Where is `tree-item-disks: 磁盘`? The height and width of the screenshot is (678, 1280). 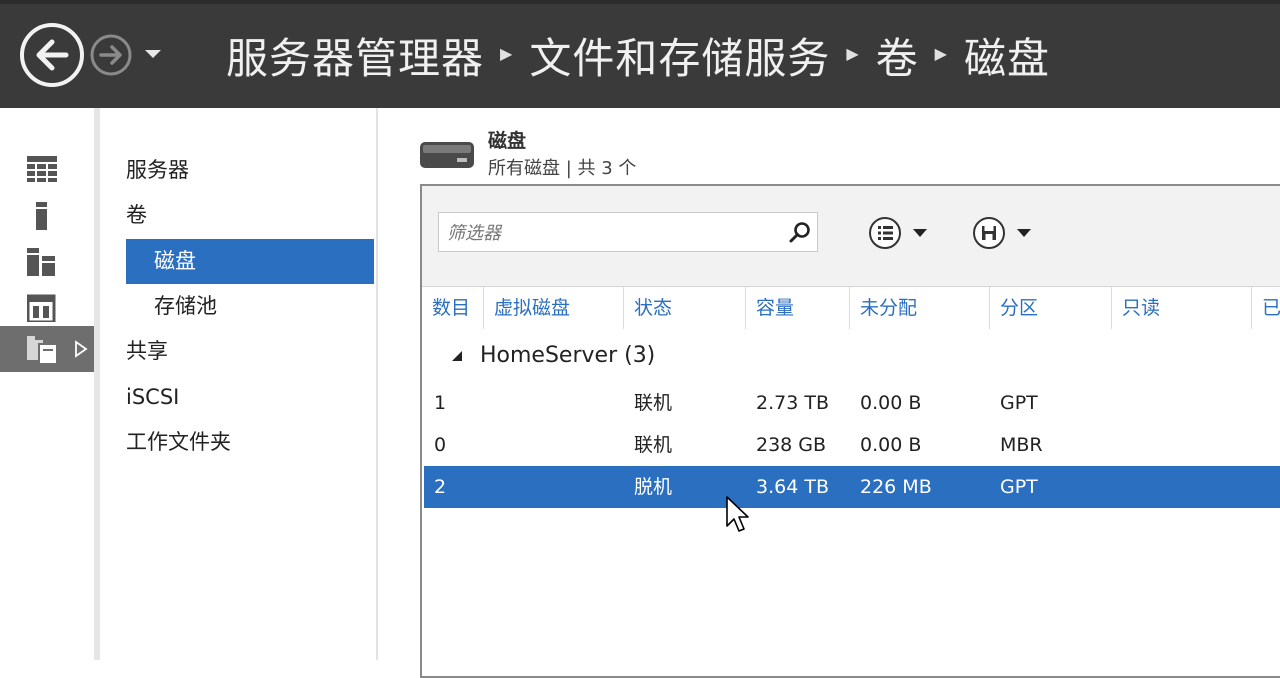 tree-item-disks: 磁盘 is located at coordinates (250, 261).